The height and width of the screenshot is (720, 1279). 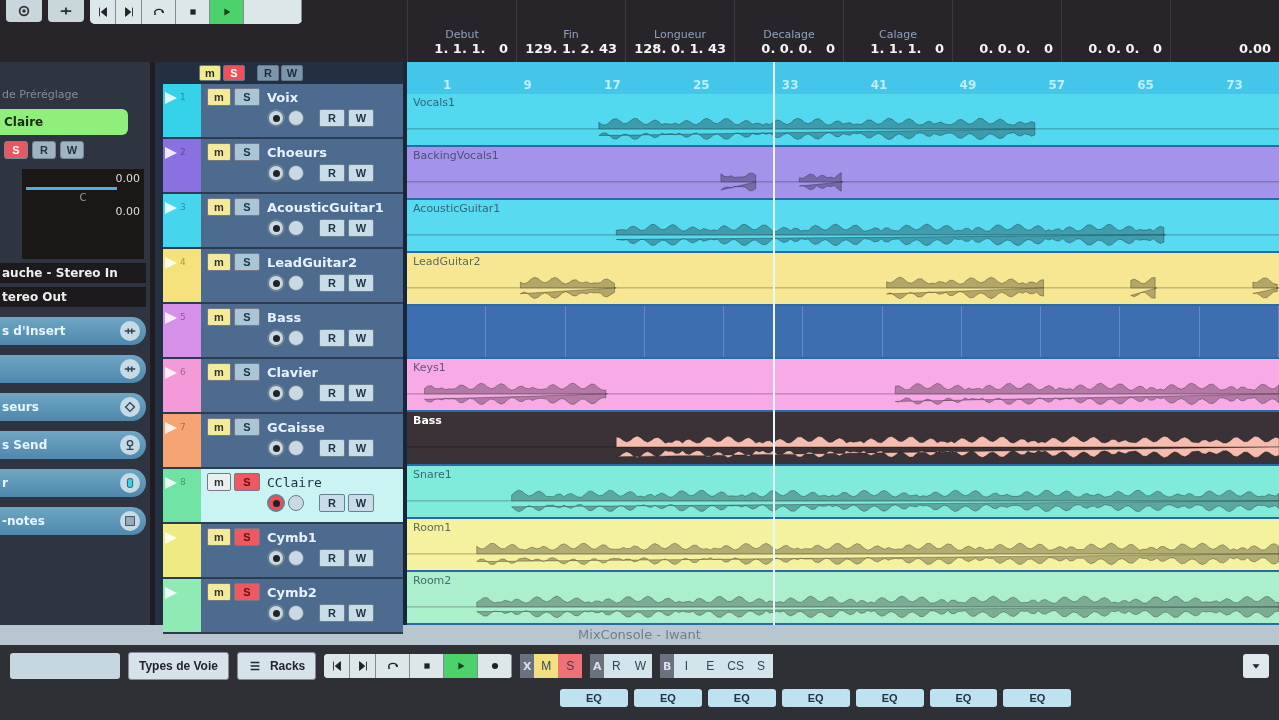 I want to click on track-header: m S Choeurs R W, so click(x=302, y=165).